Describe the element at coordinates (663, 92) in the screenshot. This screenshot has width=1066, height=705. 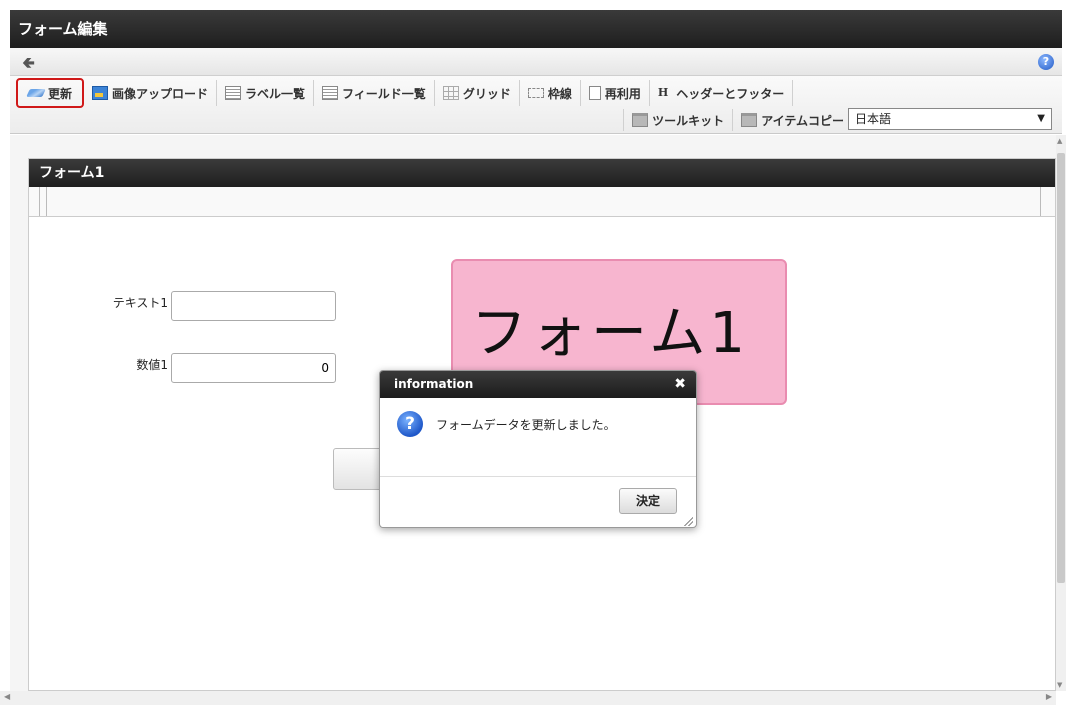
I see `header-icon: H` at that location.